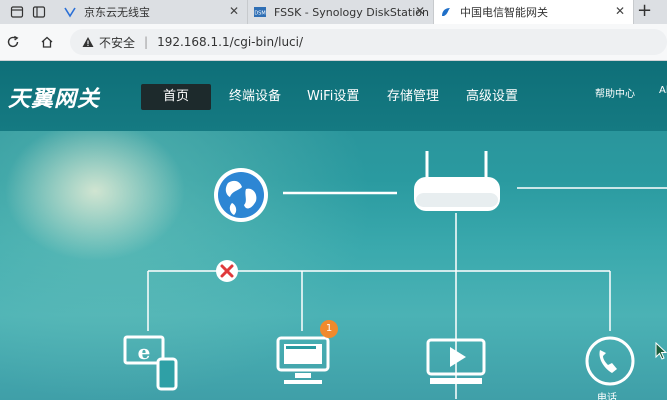 This screenshot has height=400, width=667. I want to click on browser-tab-jdcloud: 京东云无线宝 ✕, so click(153, 12).